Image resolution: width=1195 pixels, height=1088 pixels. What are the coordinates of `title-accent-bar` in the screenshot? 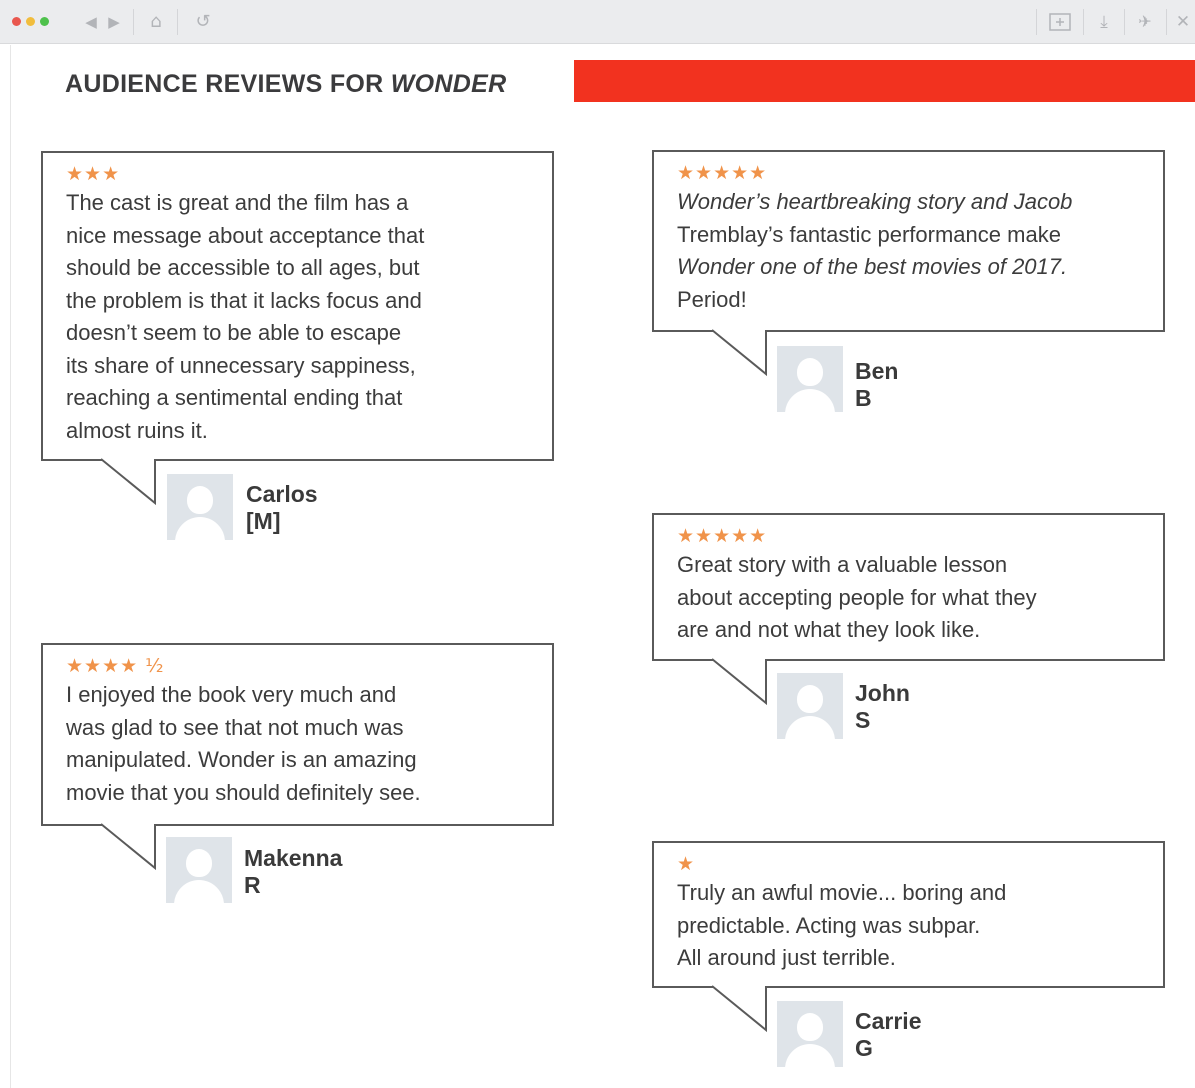 It's located at (884, 81).